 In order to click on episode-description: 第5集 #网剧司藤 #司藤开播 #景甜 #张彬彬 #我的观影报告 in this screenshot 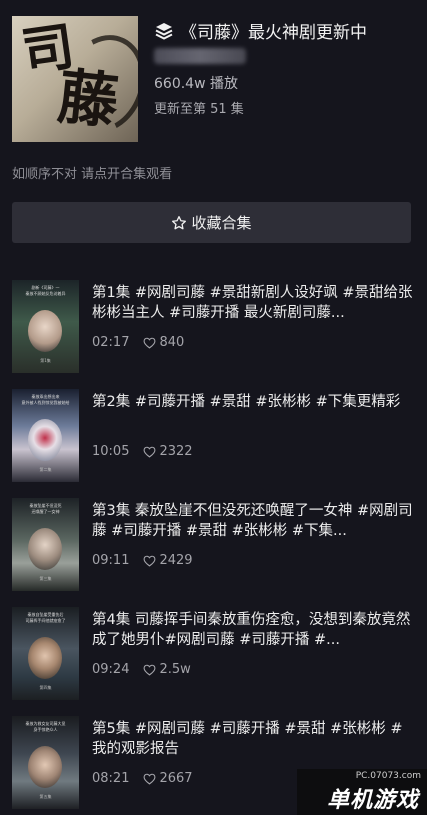, I will do `click(253, 739)`.